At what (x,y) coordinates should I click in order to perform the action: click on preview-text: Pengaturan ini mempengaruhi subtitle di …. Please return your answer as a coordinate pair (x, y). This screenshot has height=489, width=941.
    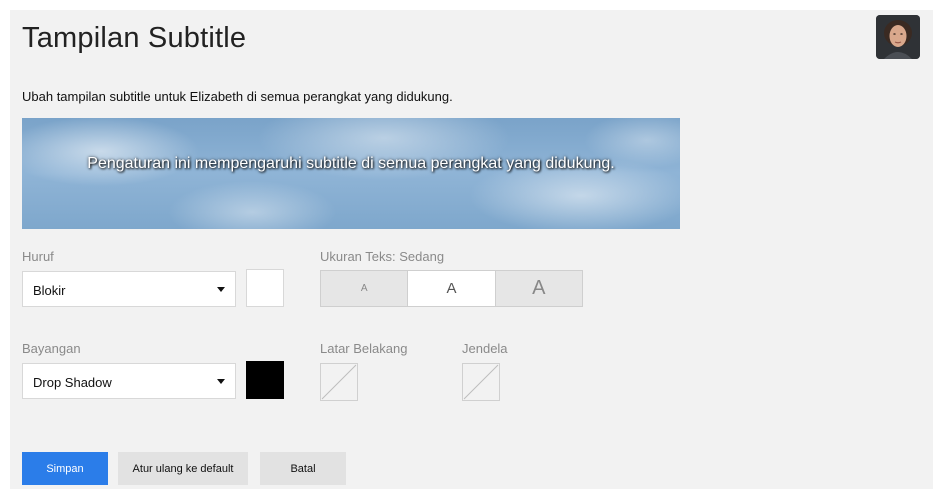
    Looking at the image, I should click on (351, 163).